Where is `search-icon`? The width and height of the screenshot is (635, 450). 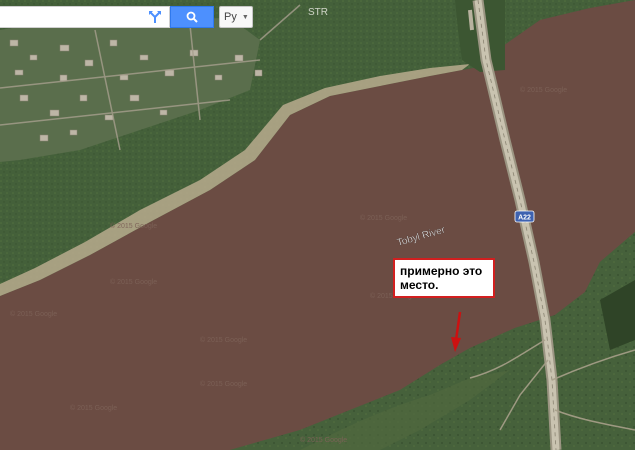
search-icon is located at coordinates (192, 17).